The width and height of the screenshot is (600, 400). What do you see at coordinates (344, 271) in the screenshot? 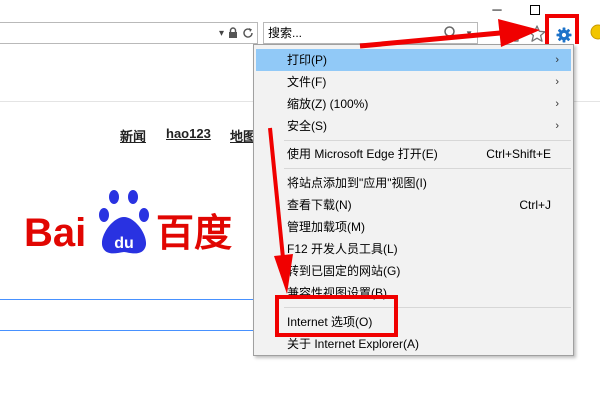
I see `menu-item-label: 转到已固定的网站(G)` at bounding box center [344, 271].